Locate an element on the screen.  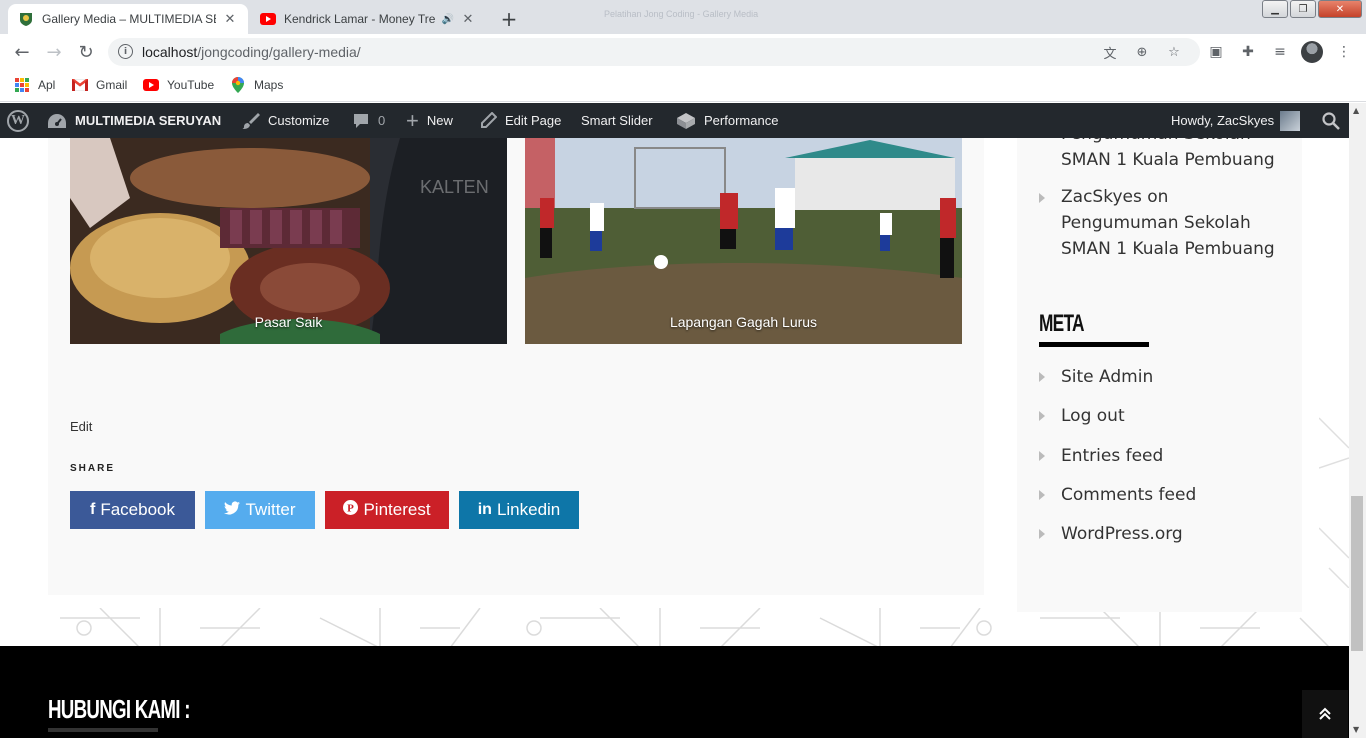
extension-icon: ▣ is located at coordinates (1216, 52).